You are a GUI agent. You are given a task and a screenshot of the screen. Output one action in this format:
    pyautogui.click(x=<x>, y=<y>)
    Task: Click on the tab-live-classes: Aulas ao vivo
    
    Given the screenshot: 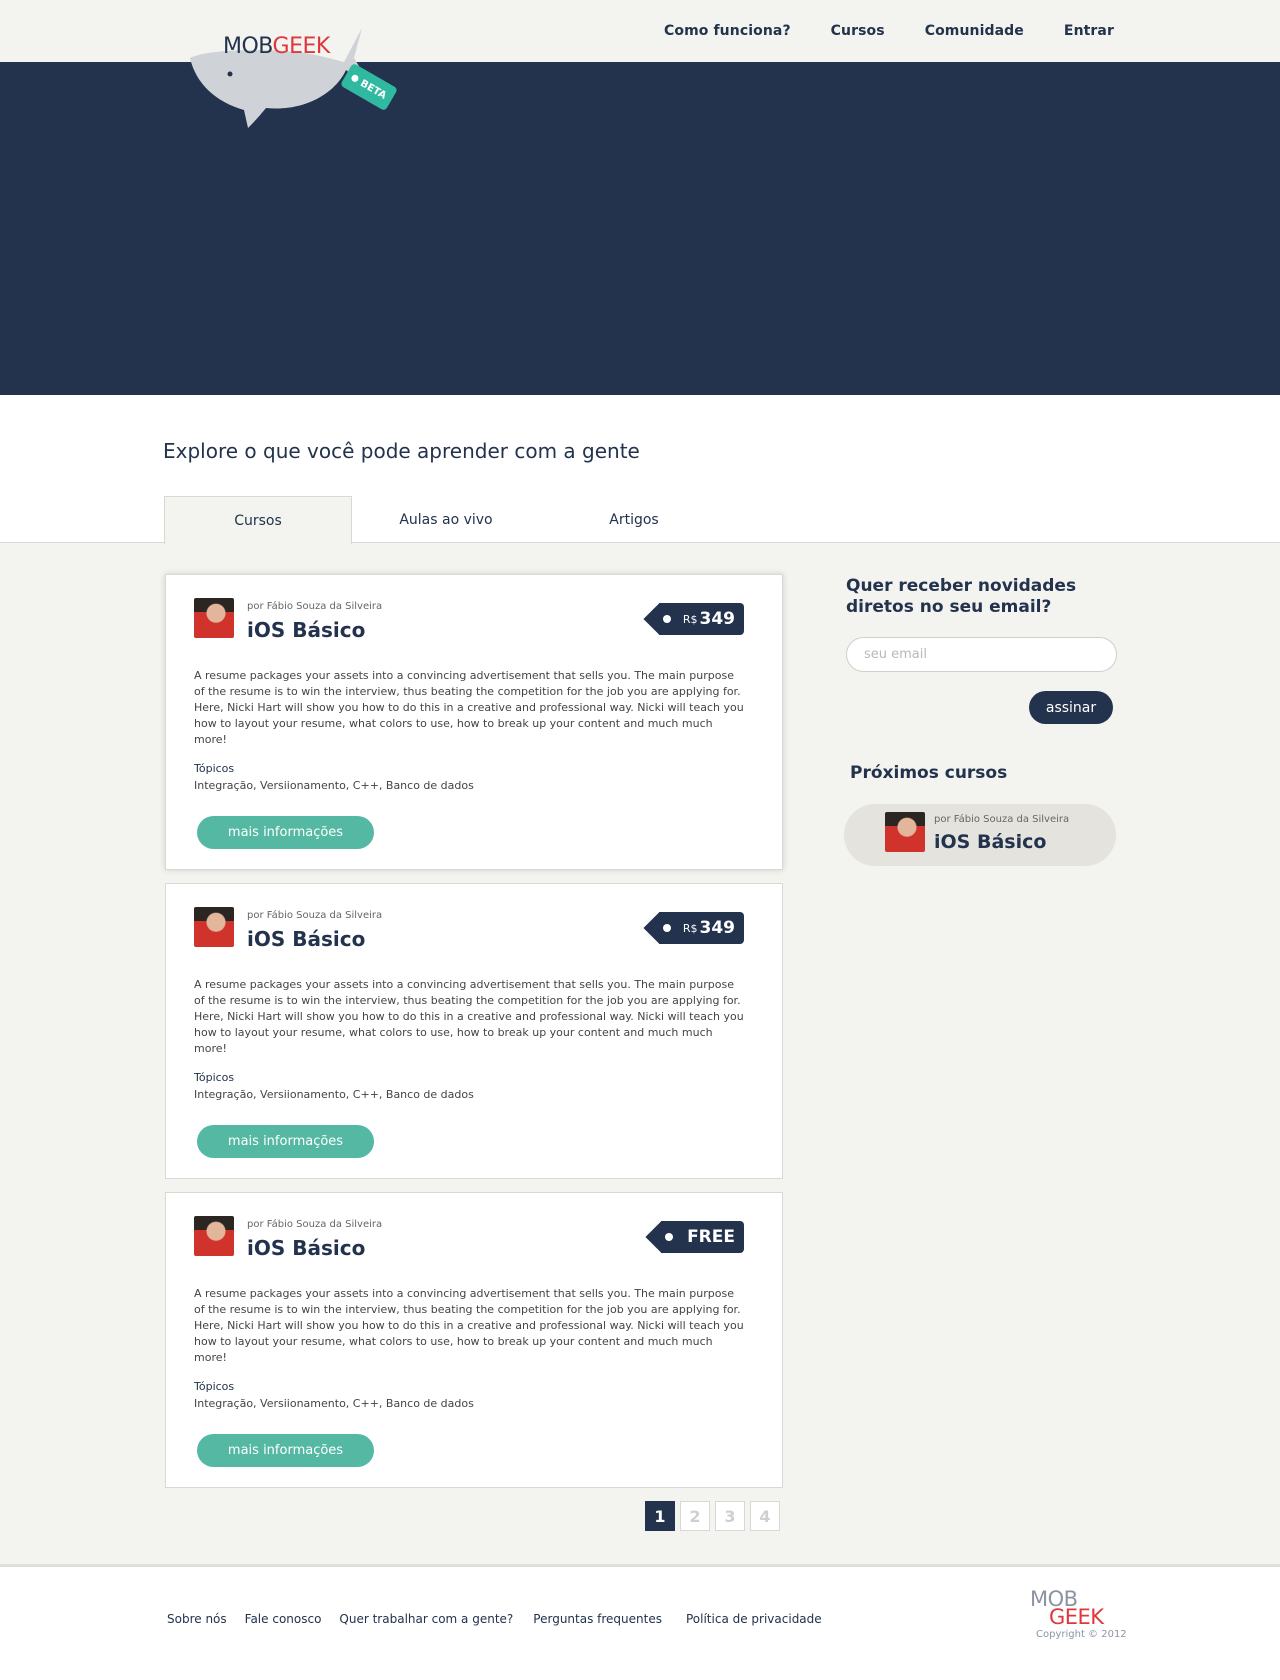 What is the action you would take?
    pyautogui.click(x=446, y=520)
    